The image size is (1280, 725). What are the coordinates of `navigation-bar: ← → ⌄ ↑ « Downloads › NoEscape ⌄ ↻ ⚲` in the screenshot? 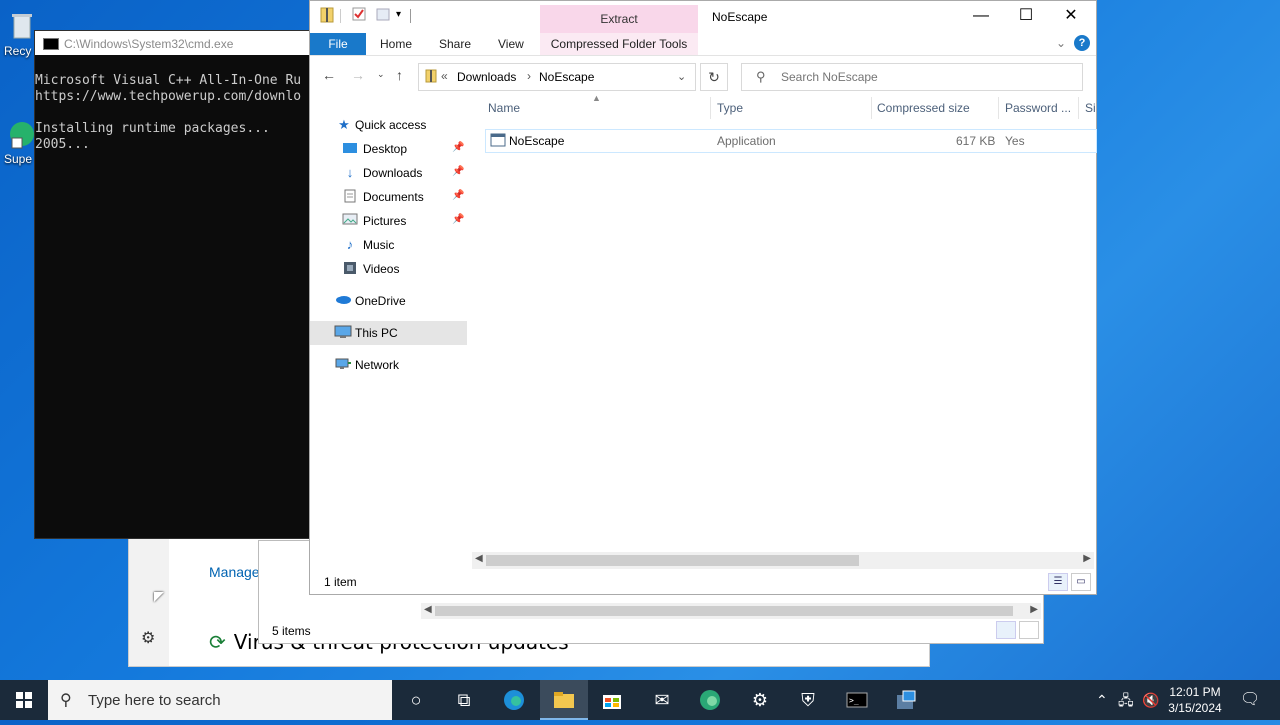 It's located at (703, 76).